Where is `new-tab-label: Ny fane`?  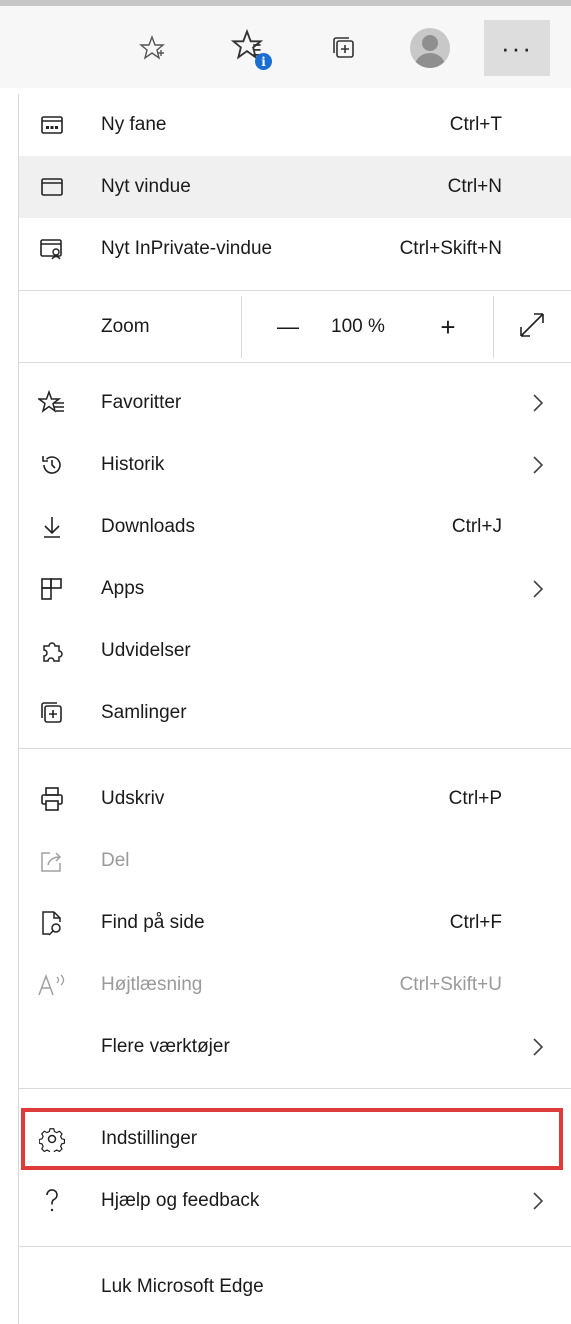 new-tab-label: Ny fane is located at coordinates (134, 124).